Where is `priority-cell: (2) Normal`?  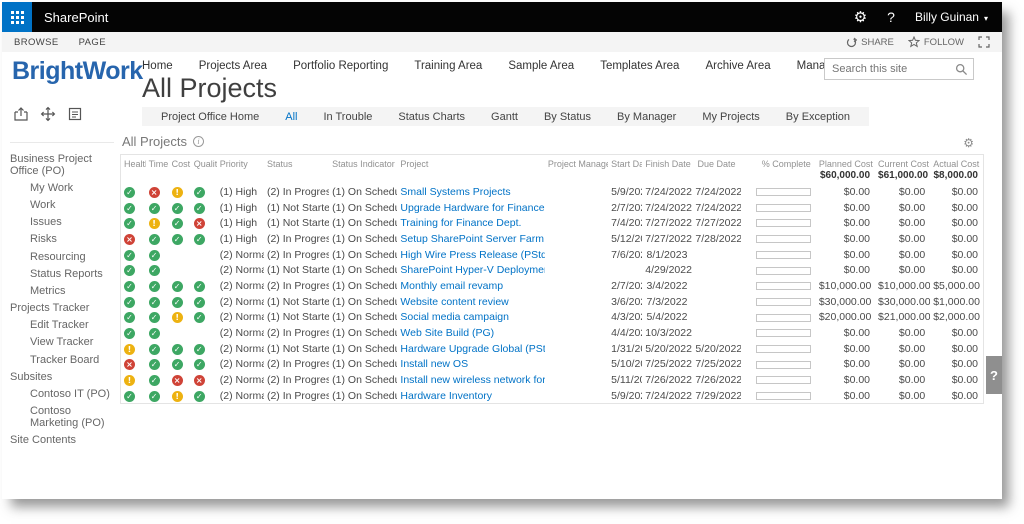 priority-cell: (2) Normal is located at coordinates (241, 364).